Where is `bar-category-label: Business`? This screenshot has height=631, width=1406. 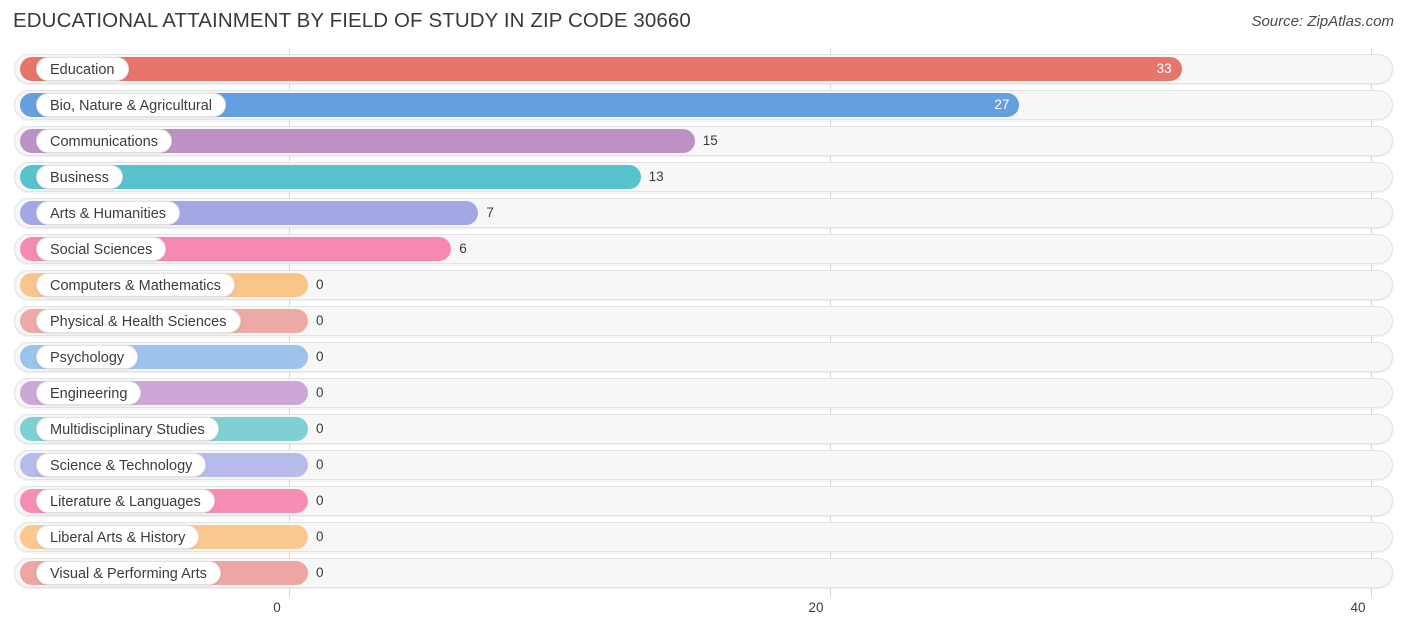
bar-category-label: Business is located at coordinates (79, 177).